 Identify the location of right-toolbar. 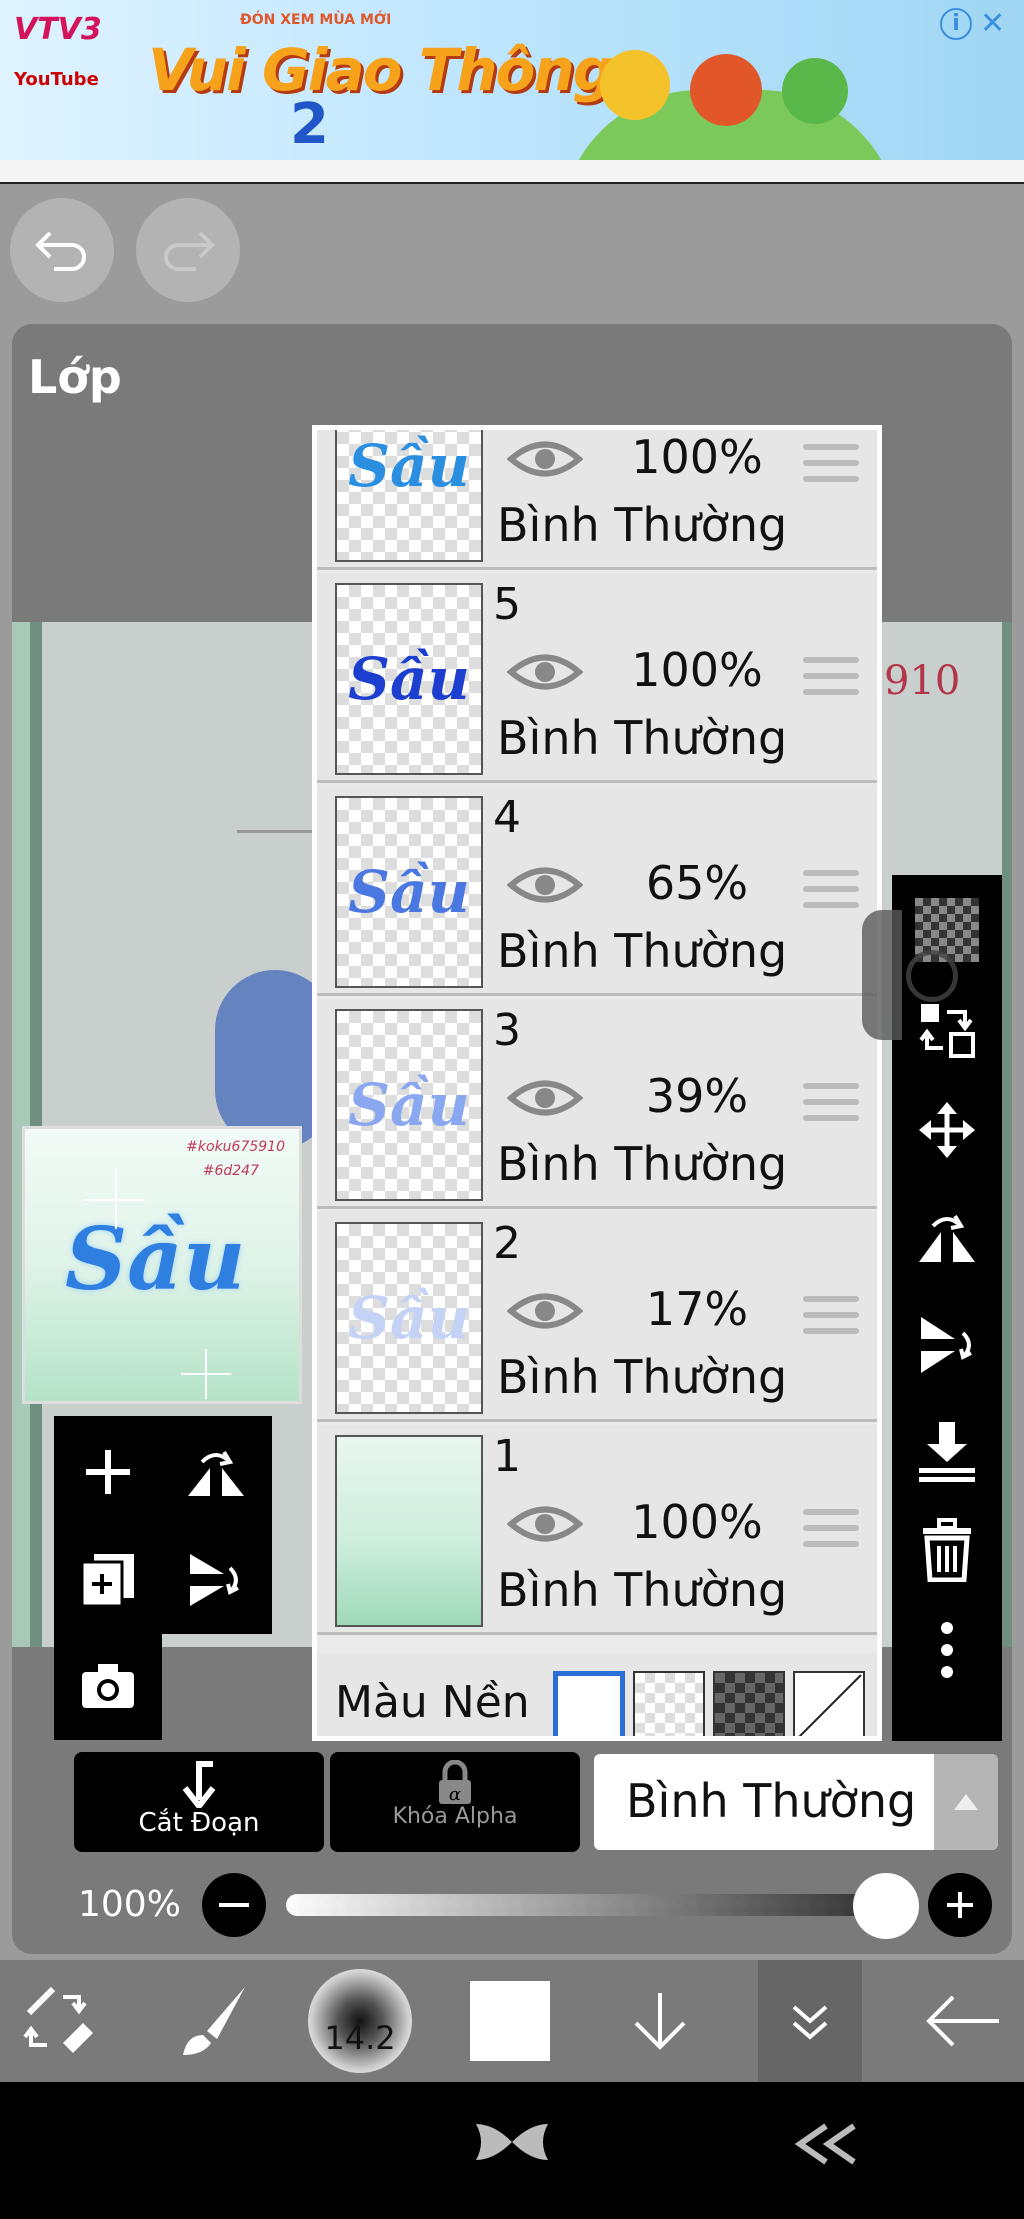
(947, 1308).